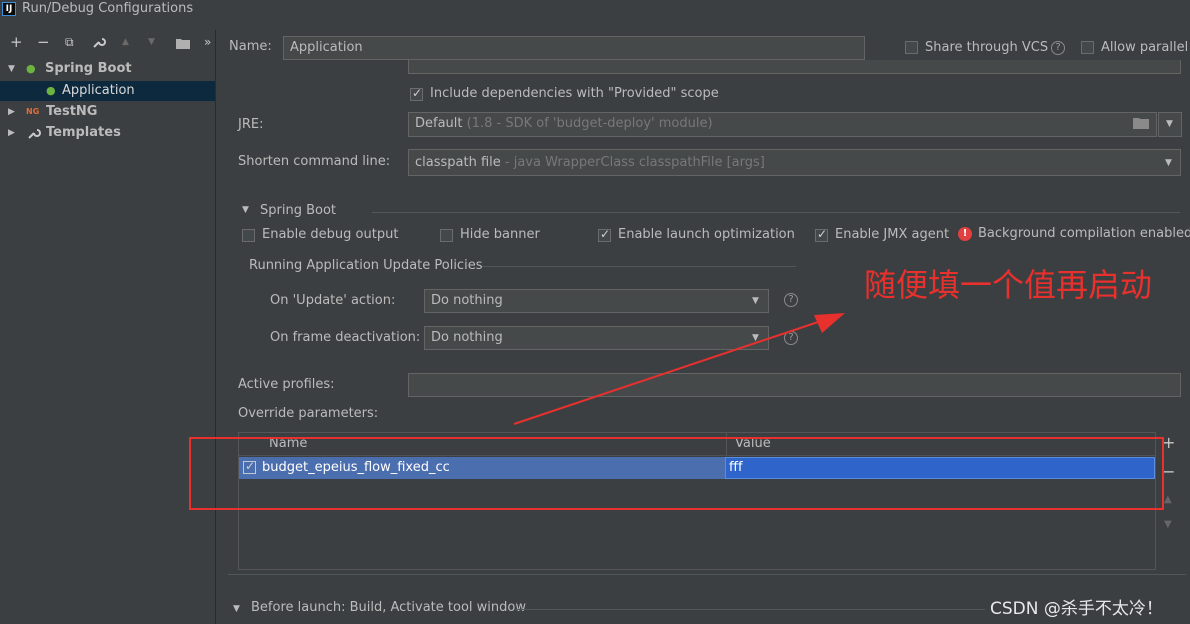 This screenshot has width=1190, height=624. What do you see at coordinates (676, 473) in the screenshot?
I see `highlight-box` at bounding box center [676, 473].